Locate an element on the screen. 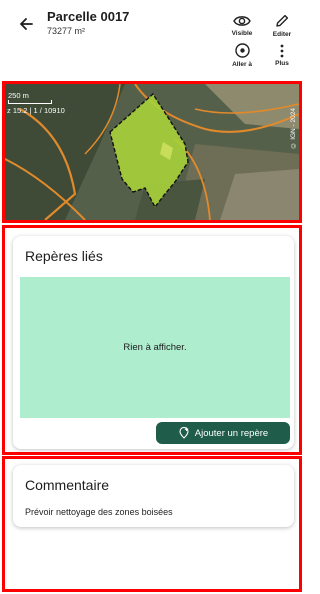  visible-label: Visible is located at coordinates (242, 33).